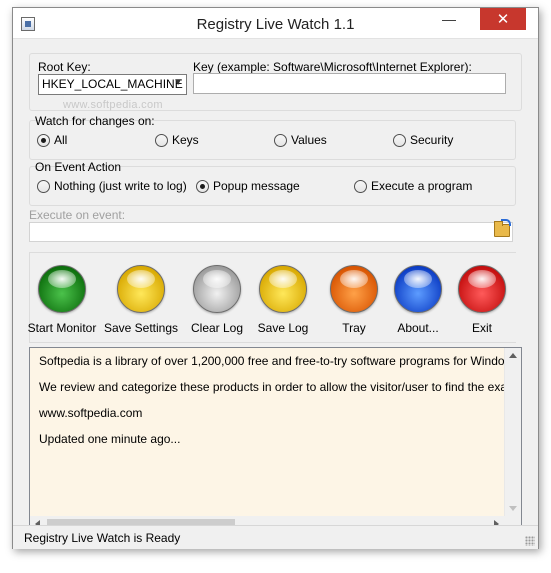 The image size is (551, 573). I want to click on execute-label: Execute on event:, so click(77, 215).